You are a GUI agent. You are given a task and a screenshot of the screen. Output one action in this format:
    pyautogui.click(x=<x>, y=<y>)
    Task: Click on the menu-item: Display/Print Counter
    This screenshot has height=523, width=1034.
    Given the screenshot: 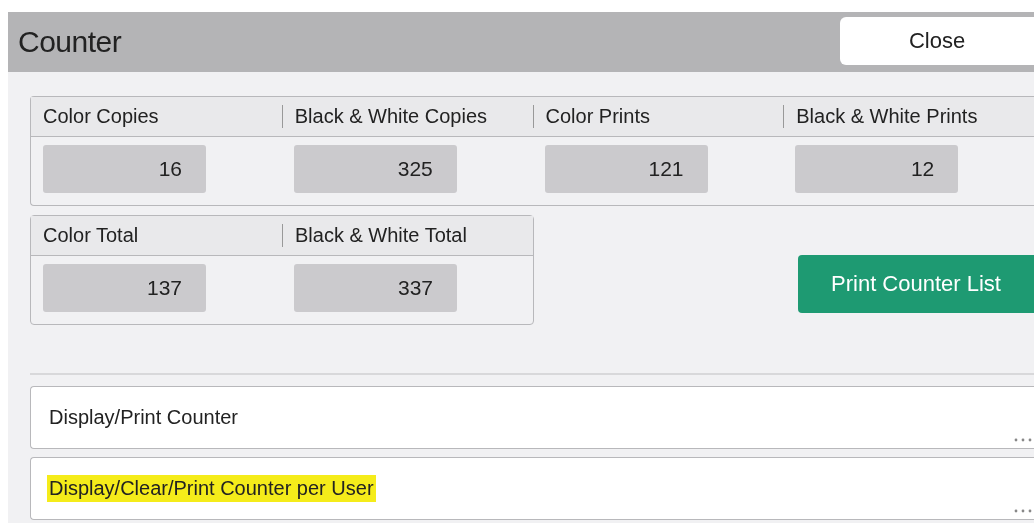 What is the action you would take?
    pyautogui.click(x=532, y=417)
    